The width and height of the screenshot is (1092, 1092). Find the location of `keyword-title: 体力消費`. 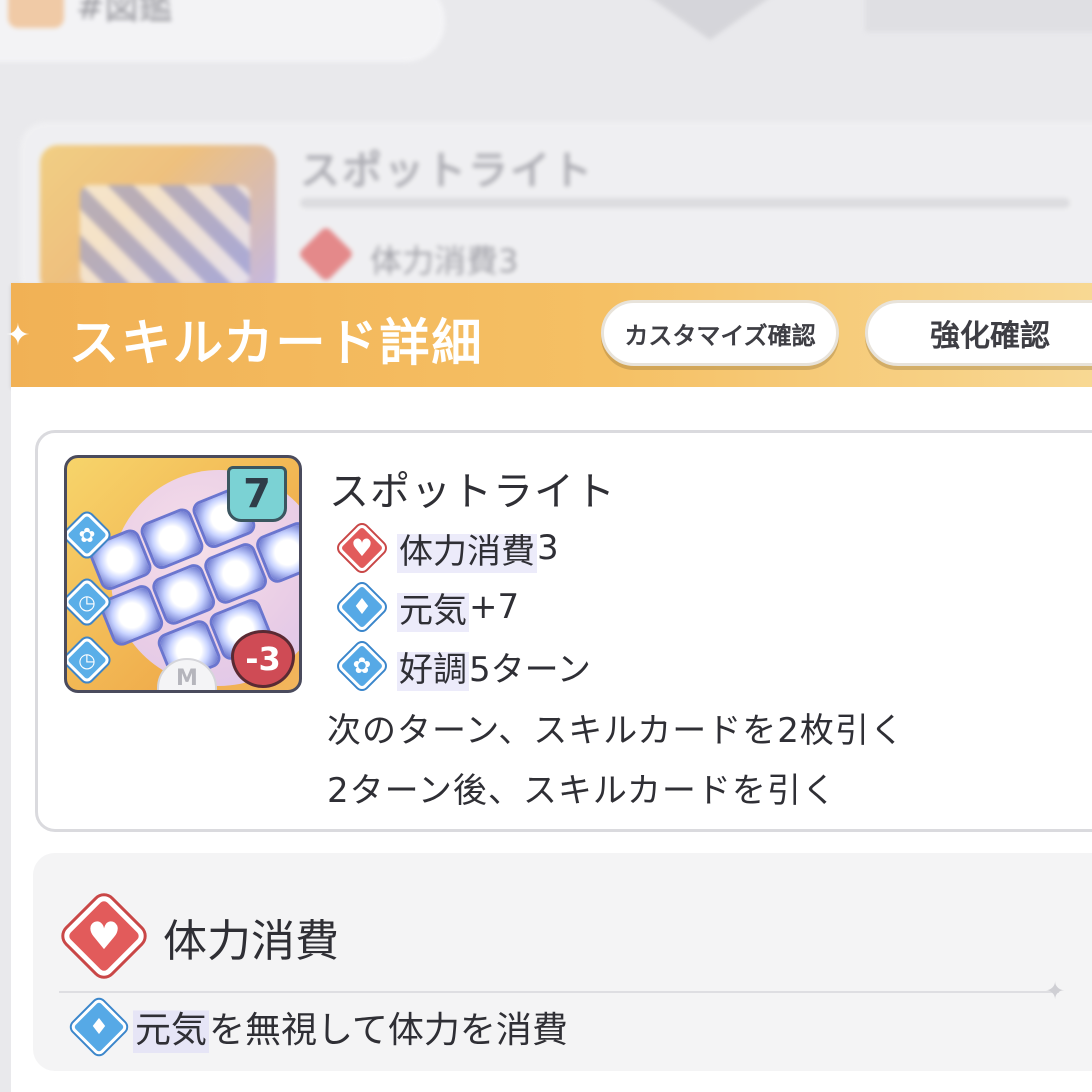

keyword-title: 体力消費 is located at coordinates (251, 941).